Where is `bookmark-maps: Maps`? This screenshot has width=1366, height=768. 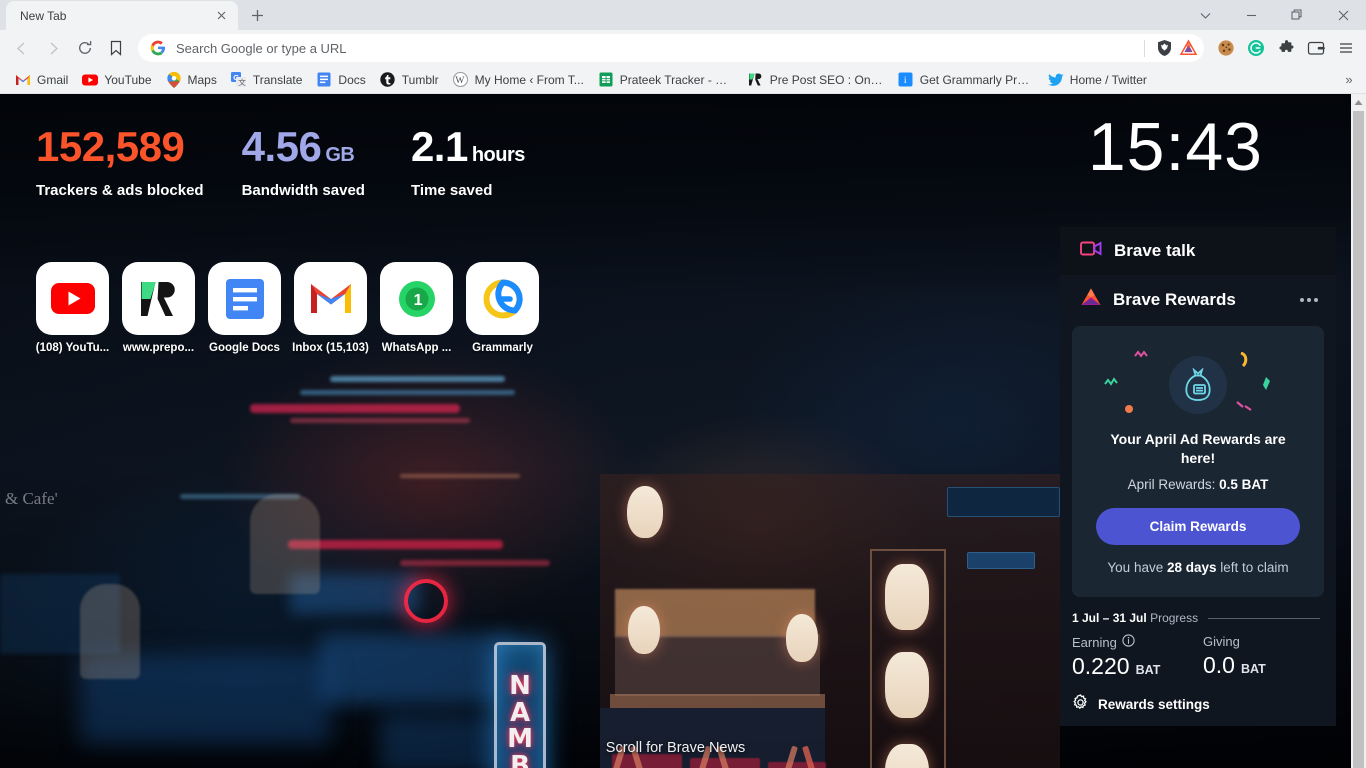 bookmark-maps: Maps is located at coordinates (191, 80).